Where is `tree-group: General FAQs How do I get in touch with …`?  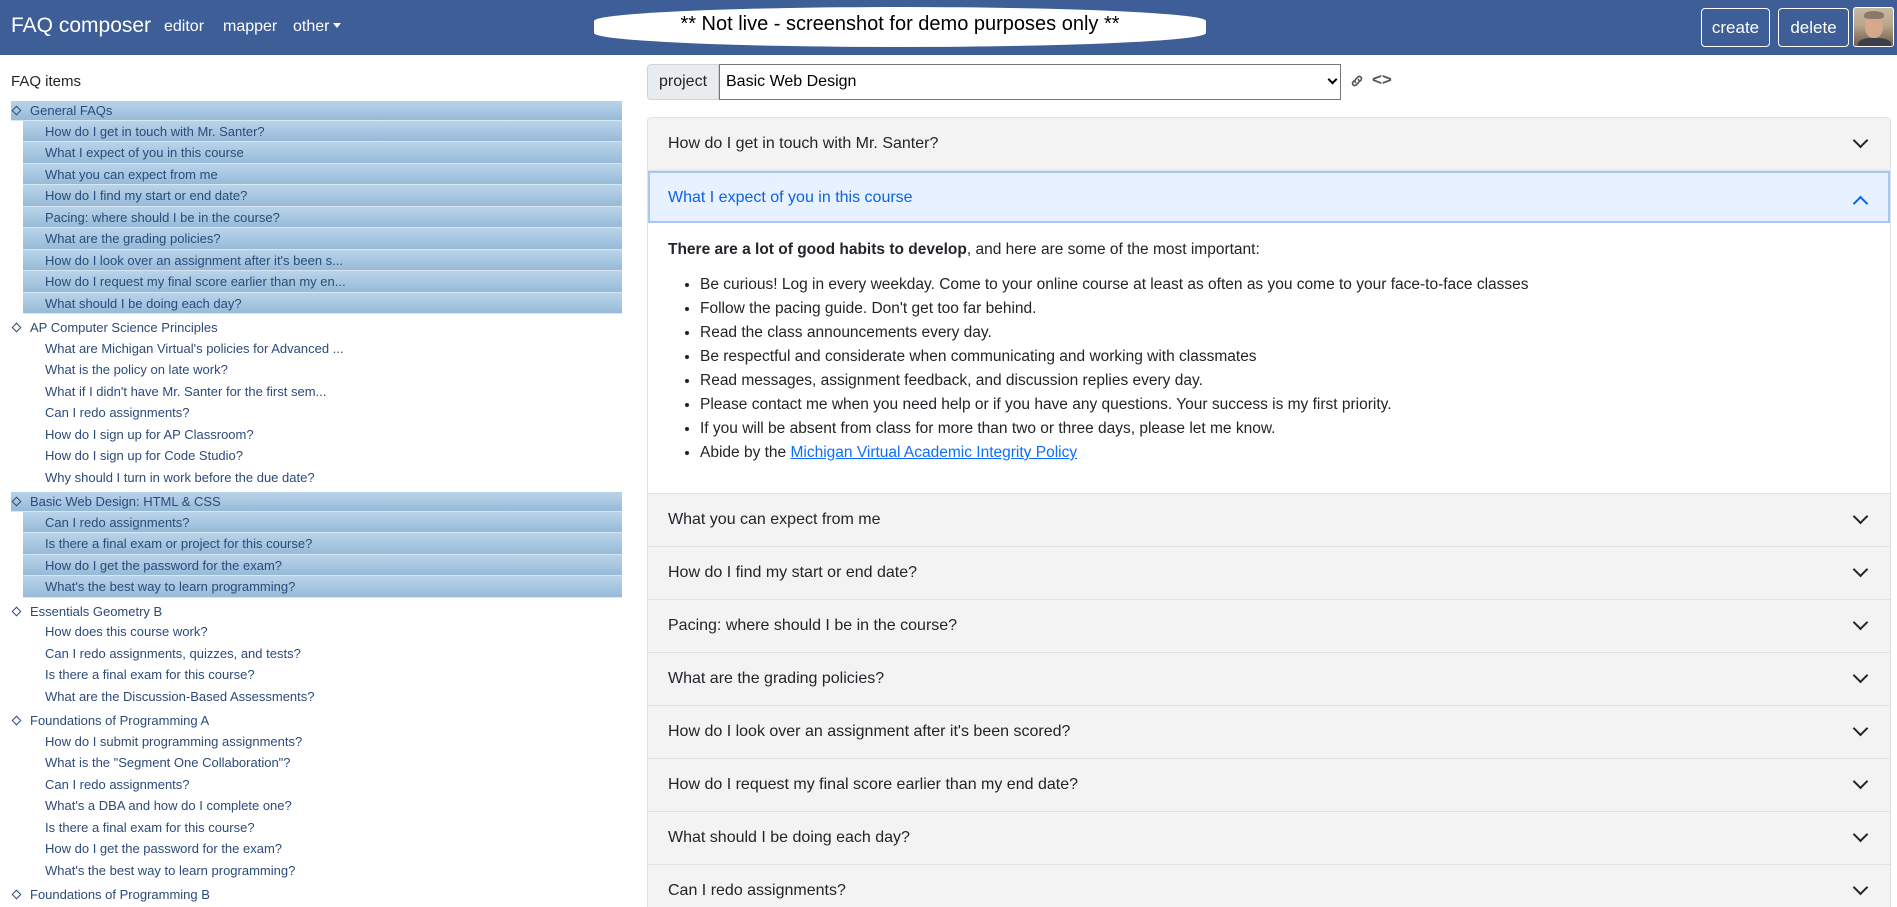 tree-group: General FAQs How do I get in touch with … is located at coordinates (316, 207).